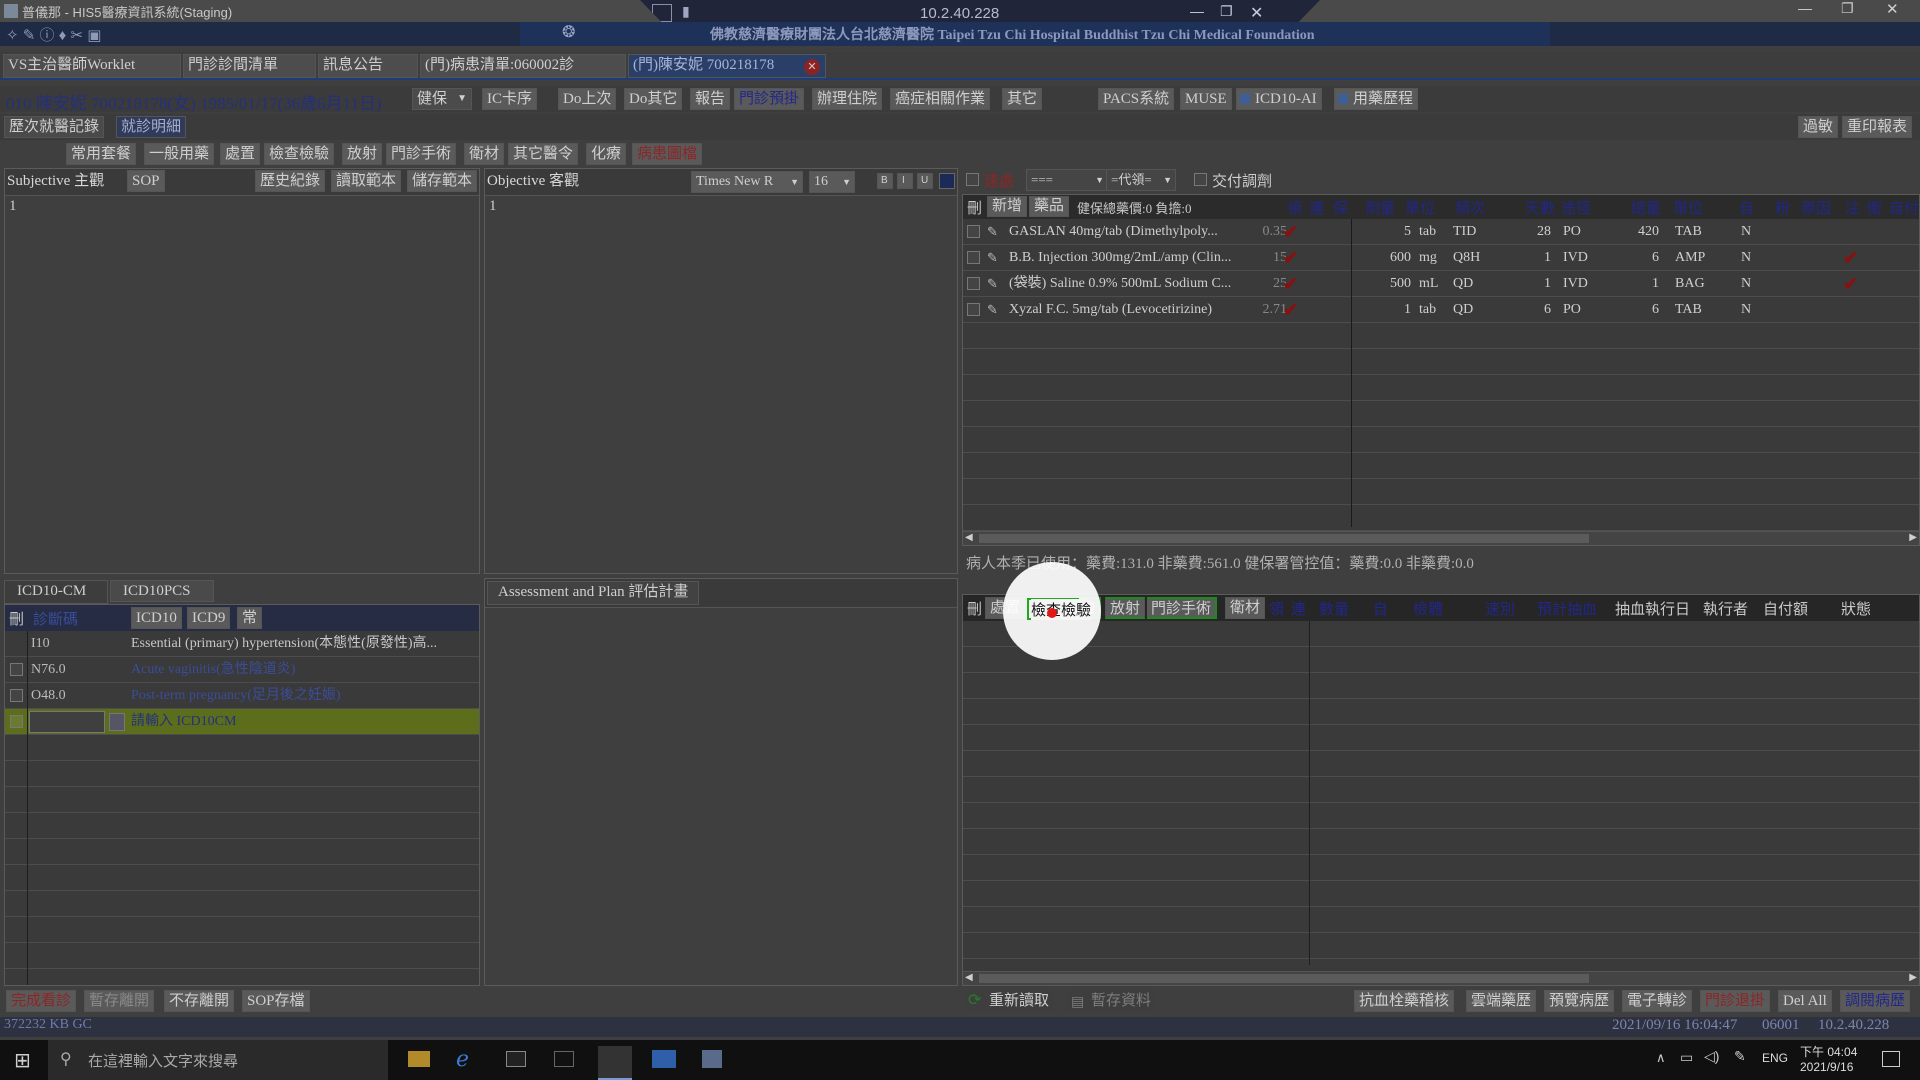  Describe the element at coordinates (1049, 206) in the screenshot. I see `drug-name-button: 藥品` at that location.